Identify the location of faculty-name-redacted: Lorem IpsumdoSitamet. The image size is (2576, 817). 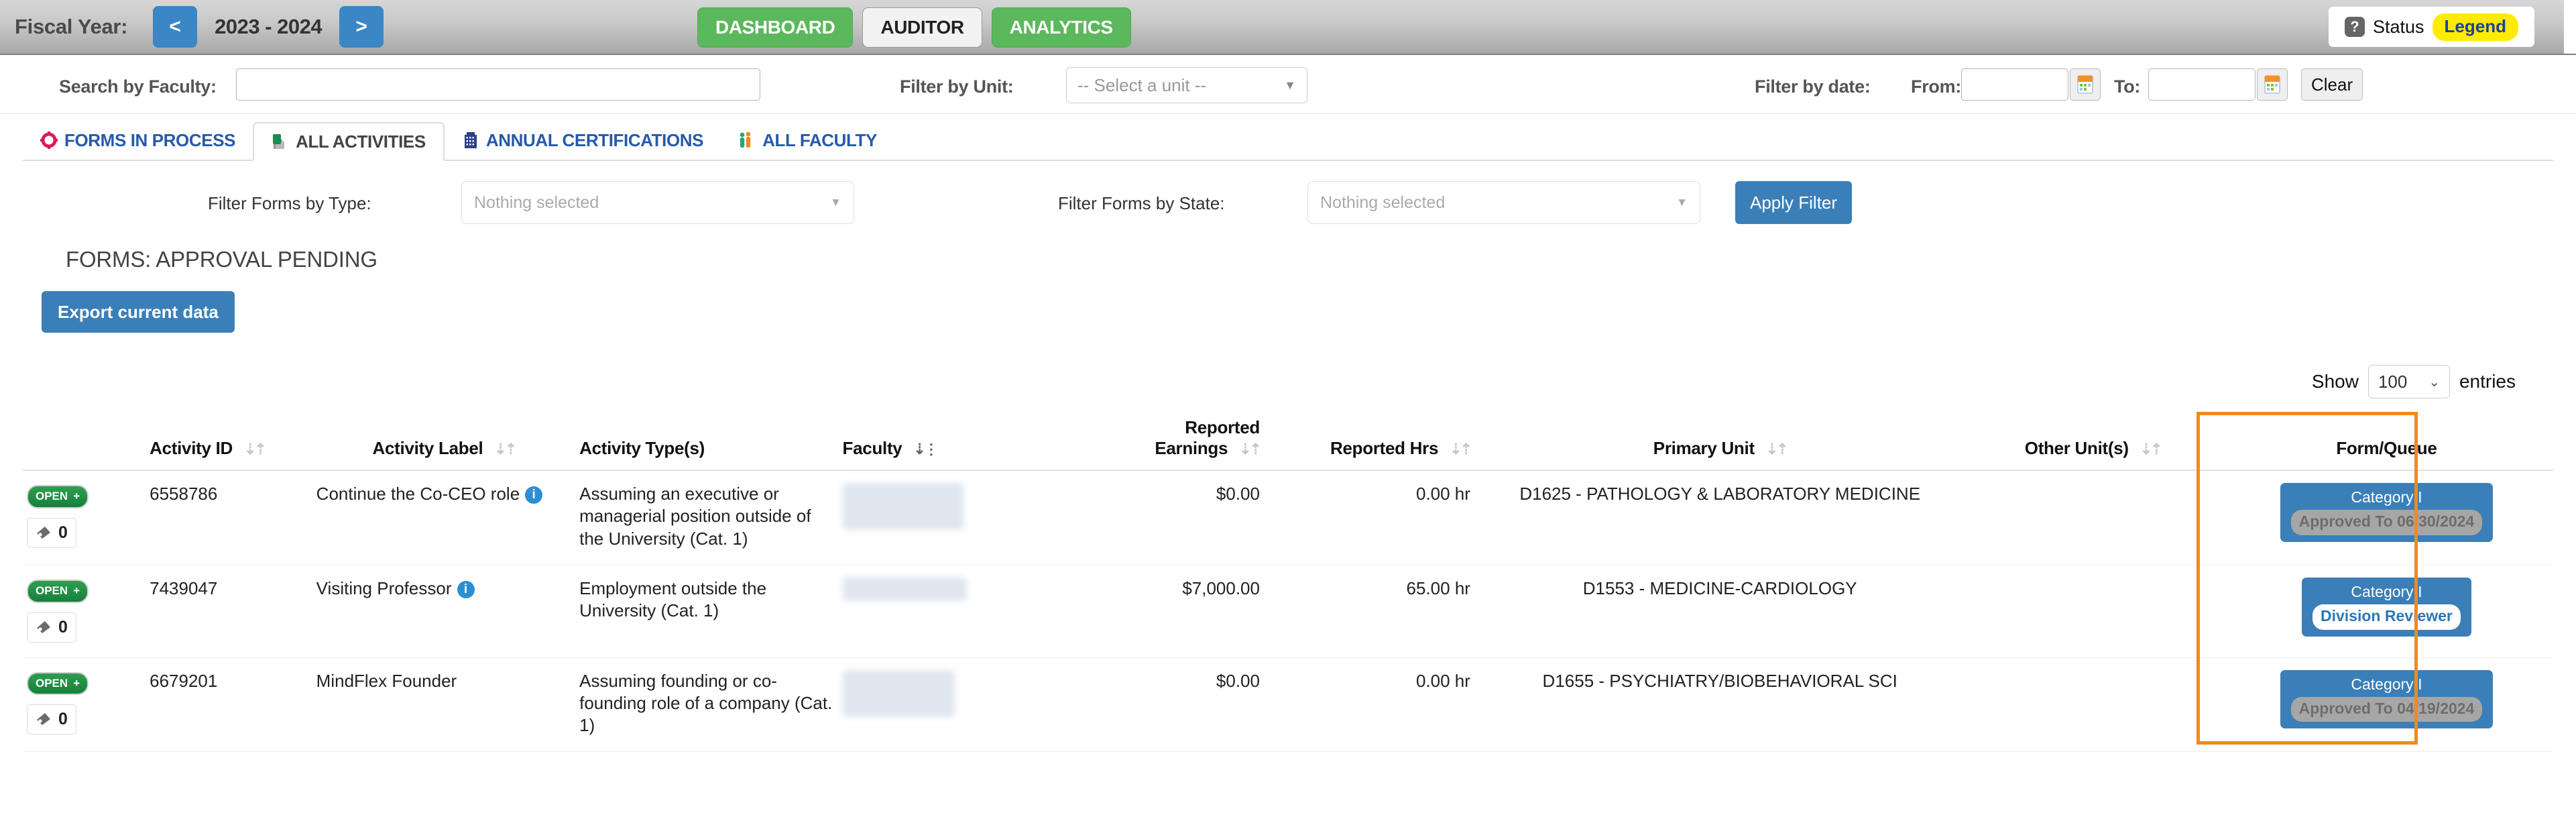
(903, 507).